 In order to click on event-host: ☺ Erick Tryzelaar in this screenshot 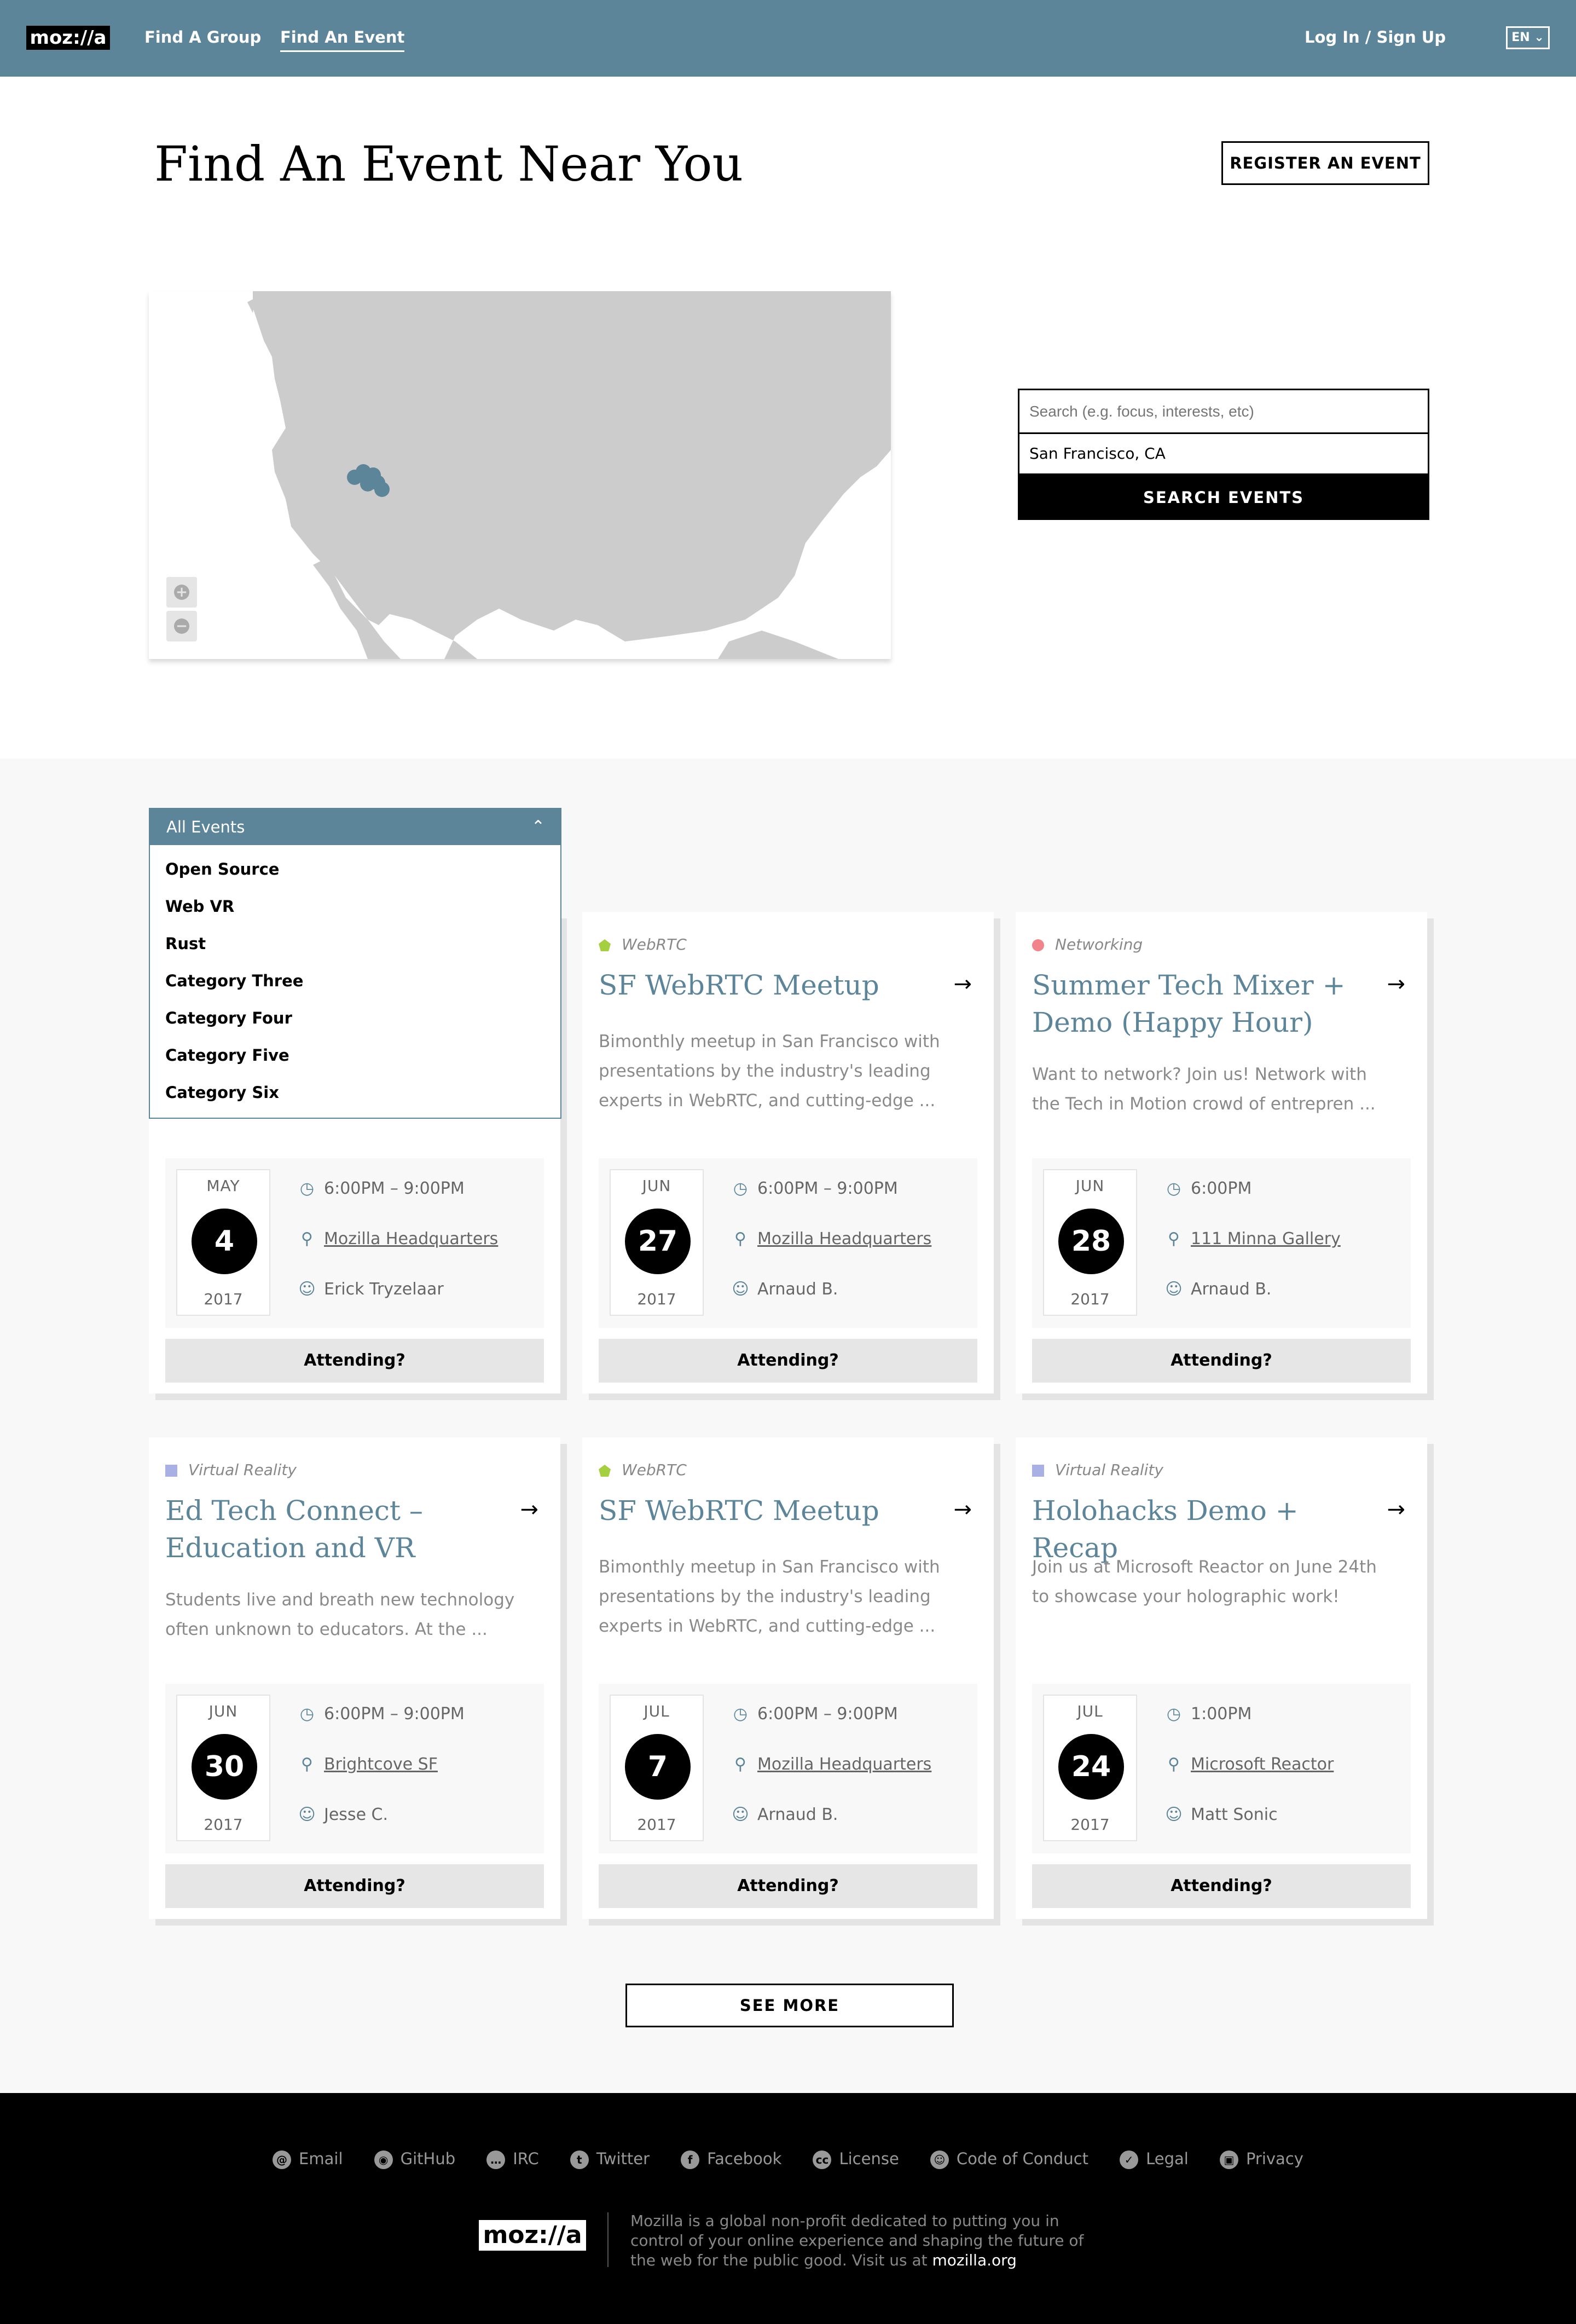, I will do `click(371, 1289)`.